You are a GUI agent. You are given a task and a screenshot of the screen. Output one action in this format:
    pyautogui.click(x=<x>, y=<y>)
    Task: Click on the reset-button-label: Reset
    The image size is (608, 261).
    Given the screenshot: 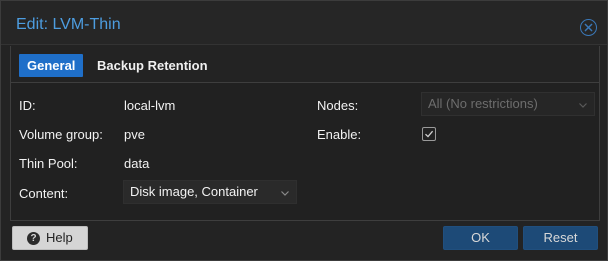 What is the action you would take?
    pyautogui.click(x=560, y=237)
    